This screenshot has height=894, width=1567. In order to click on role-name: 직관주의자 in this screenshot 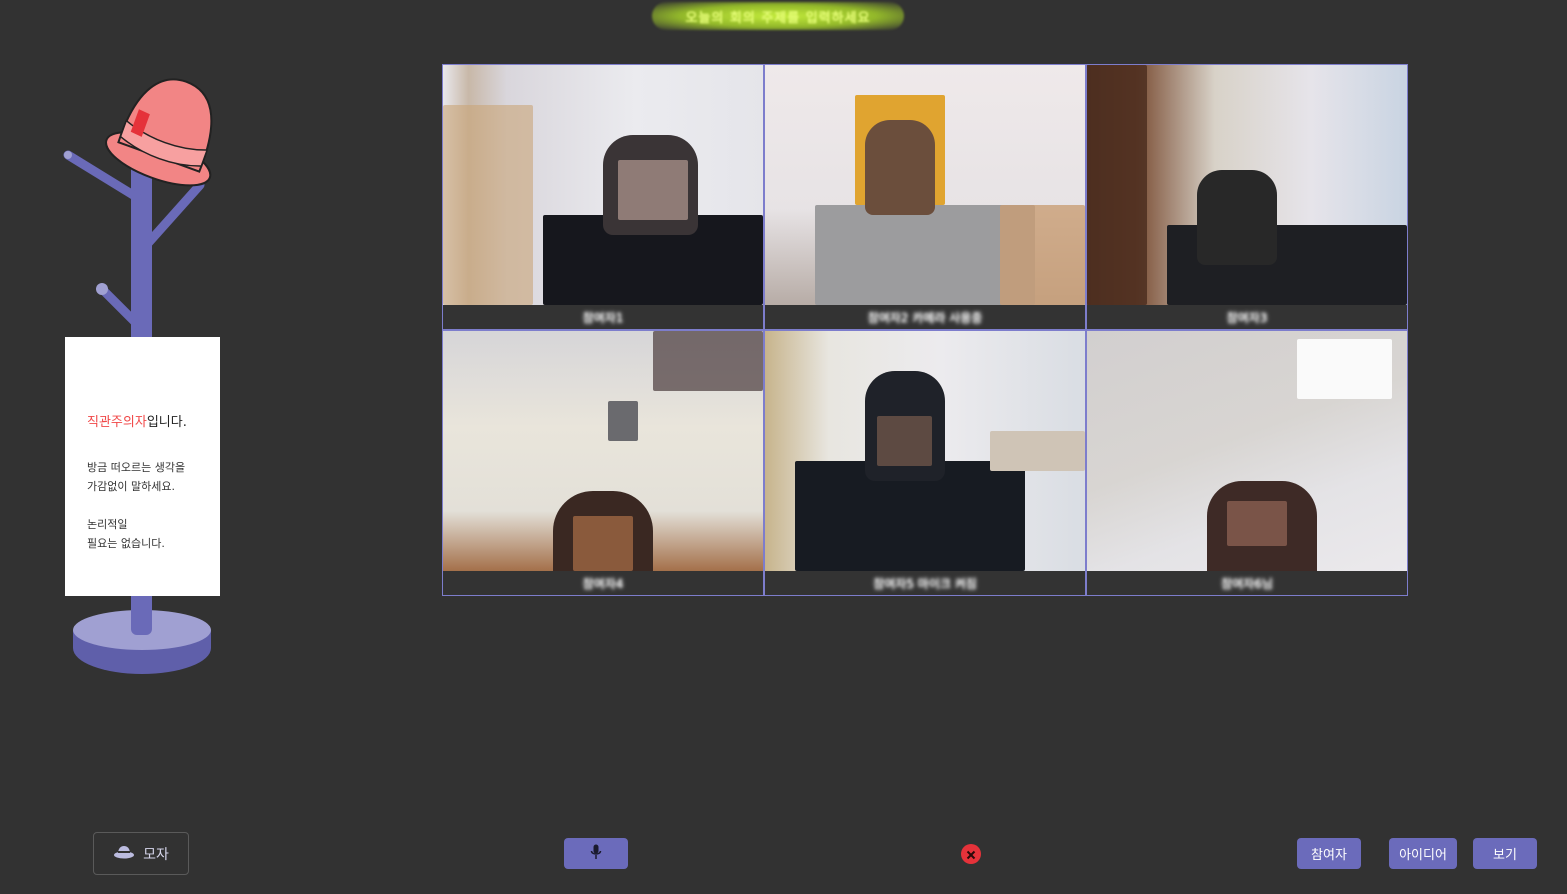, I will do `click(117, 422)`.